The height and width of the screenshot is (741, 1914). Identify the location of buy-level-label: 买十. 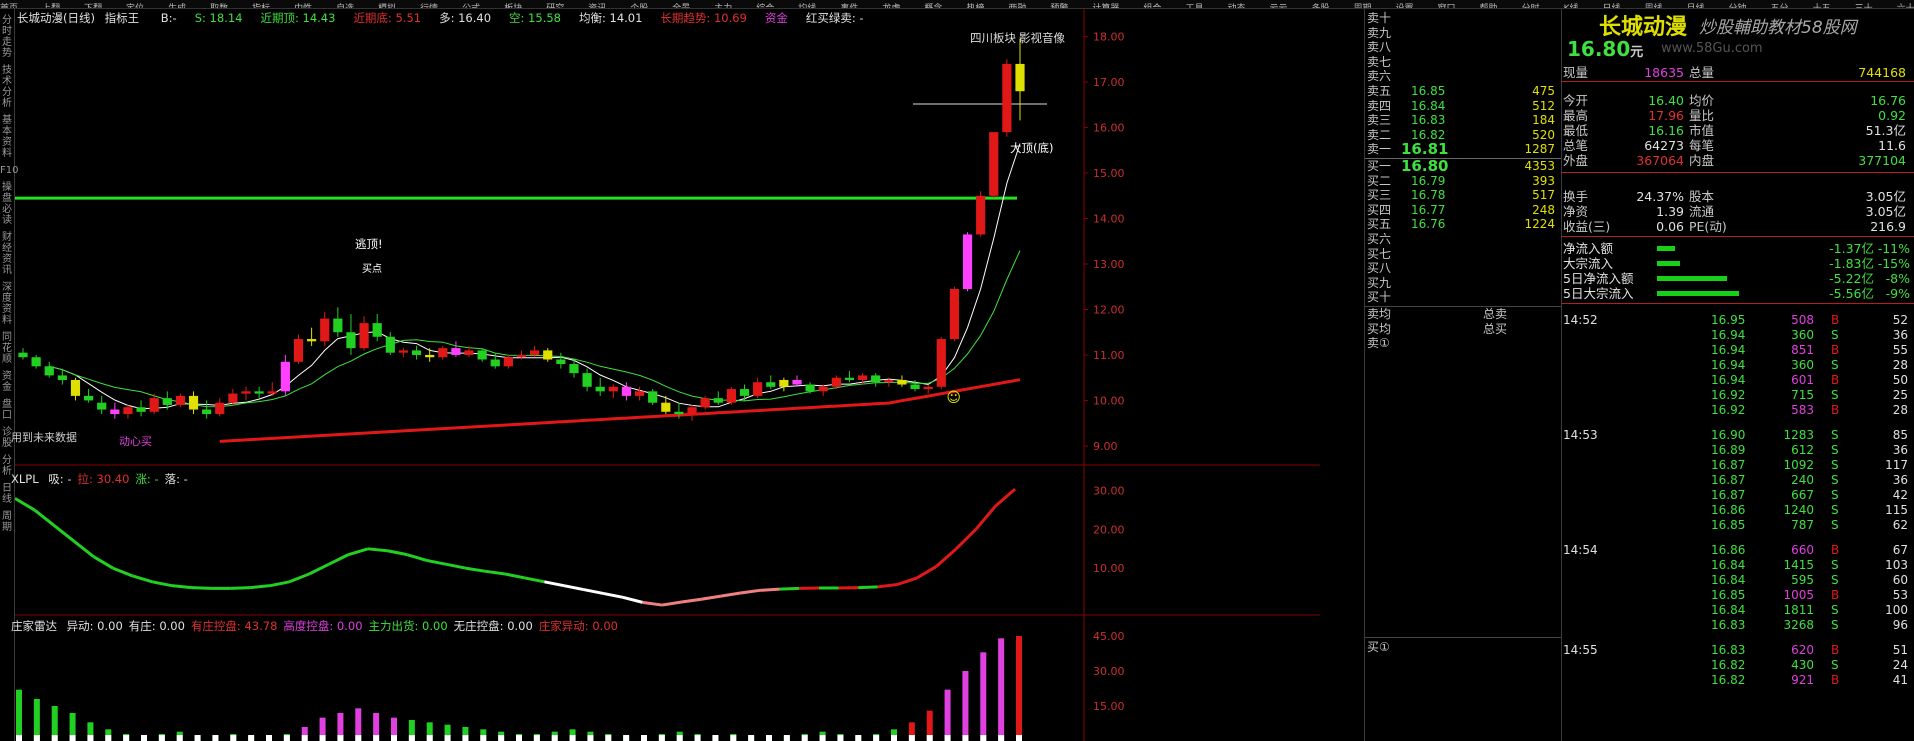
(1379, 297).